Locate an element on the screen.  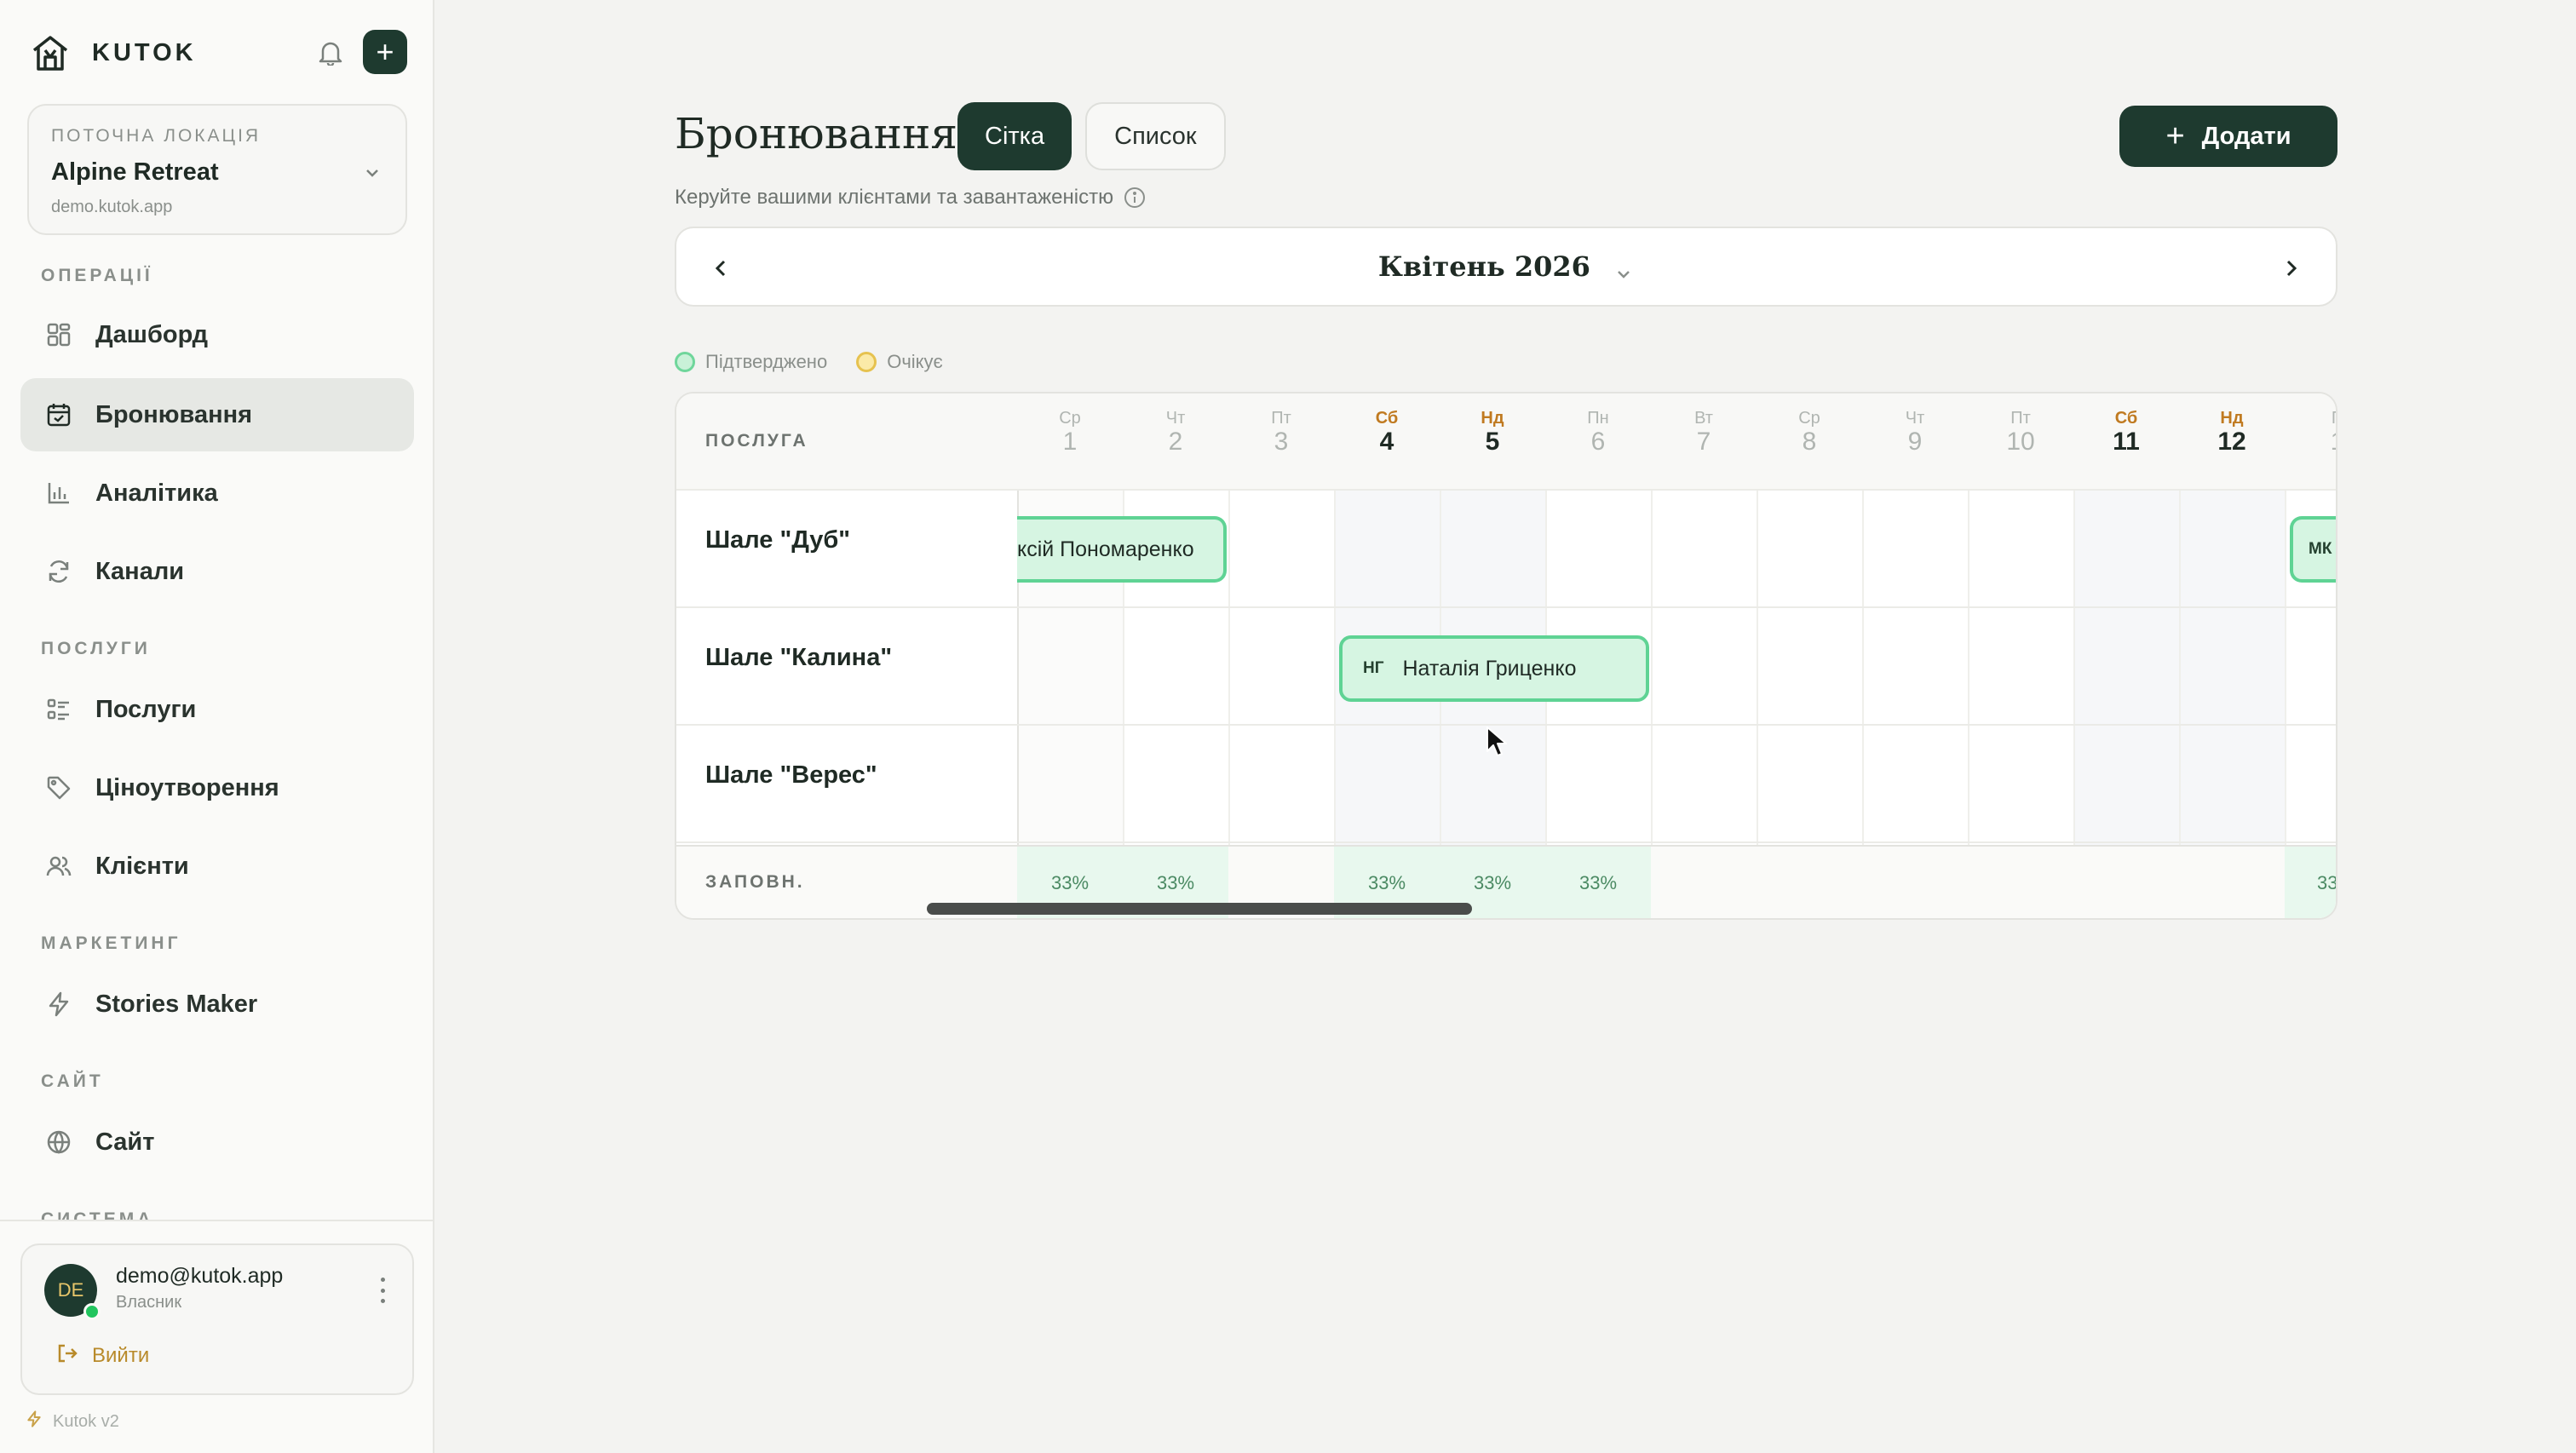
day-number: 10 is located at coordinates (2021, 442).